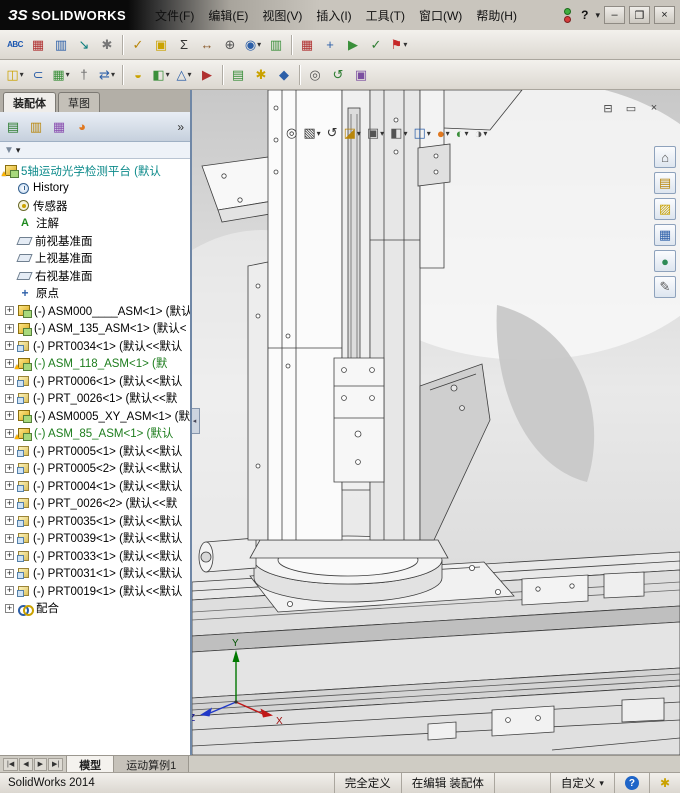  What do you see at coordinates (307, 45) in the screenshot?
I see `design-table-button: ▦` at bounding box center [307, 45].